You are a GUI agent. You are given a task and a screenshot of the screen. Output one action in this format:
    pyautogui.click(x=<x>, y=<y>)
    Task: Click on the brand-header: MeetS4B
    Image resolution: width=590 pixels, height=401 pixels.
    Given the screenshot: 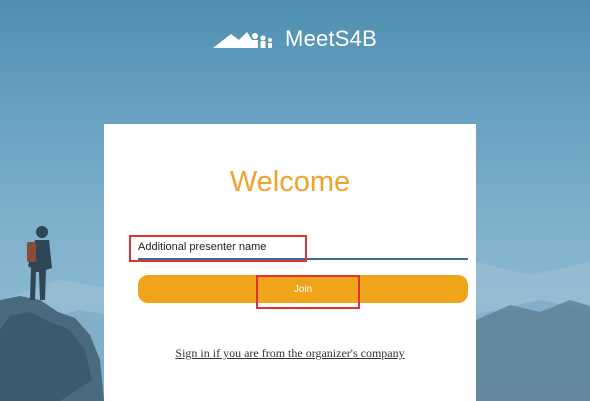 What is the action you would take?
    pyautogui.click(x=295, y=39)
    